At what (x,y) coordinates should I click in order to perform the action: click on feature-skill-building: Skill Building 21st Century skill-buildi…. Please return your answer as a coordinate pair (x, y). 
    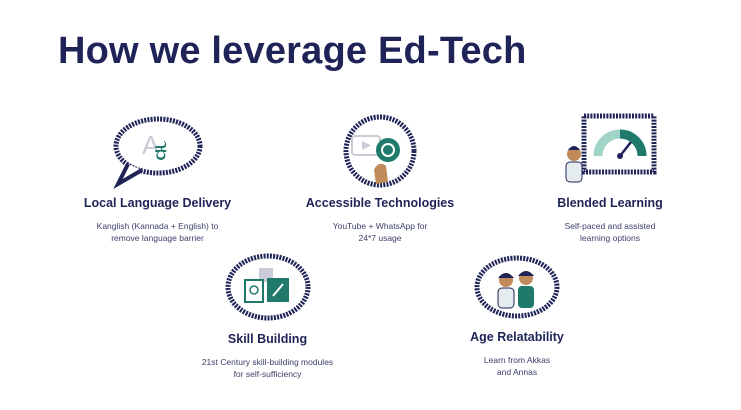
    Looking at the image, I should click on (267, 316).